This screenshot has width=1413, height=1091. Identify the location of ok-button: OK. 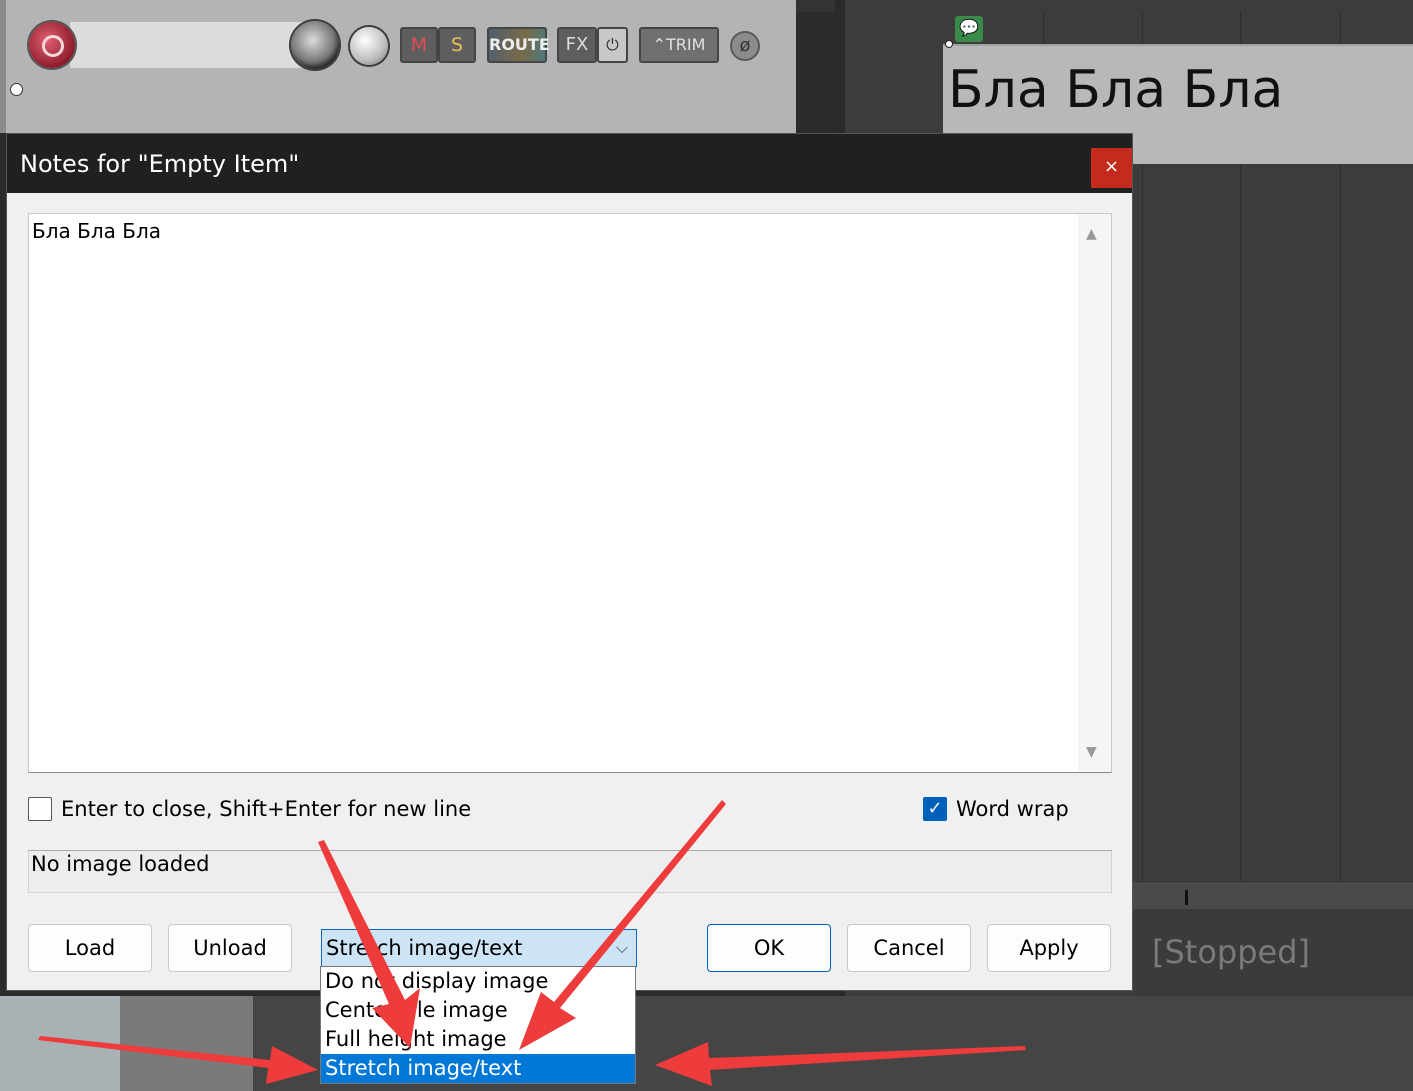
(769, 948).